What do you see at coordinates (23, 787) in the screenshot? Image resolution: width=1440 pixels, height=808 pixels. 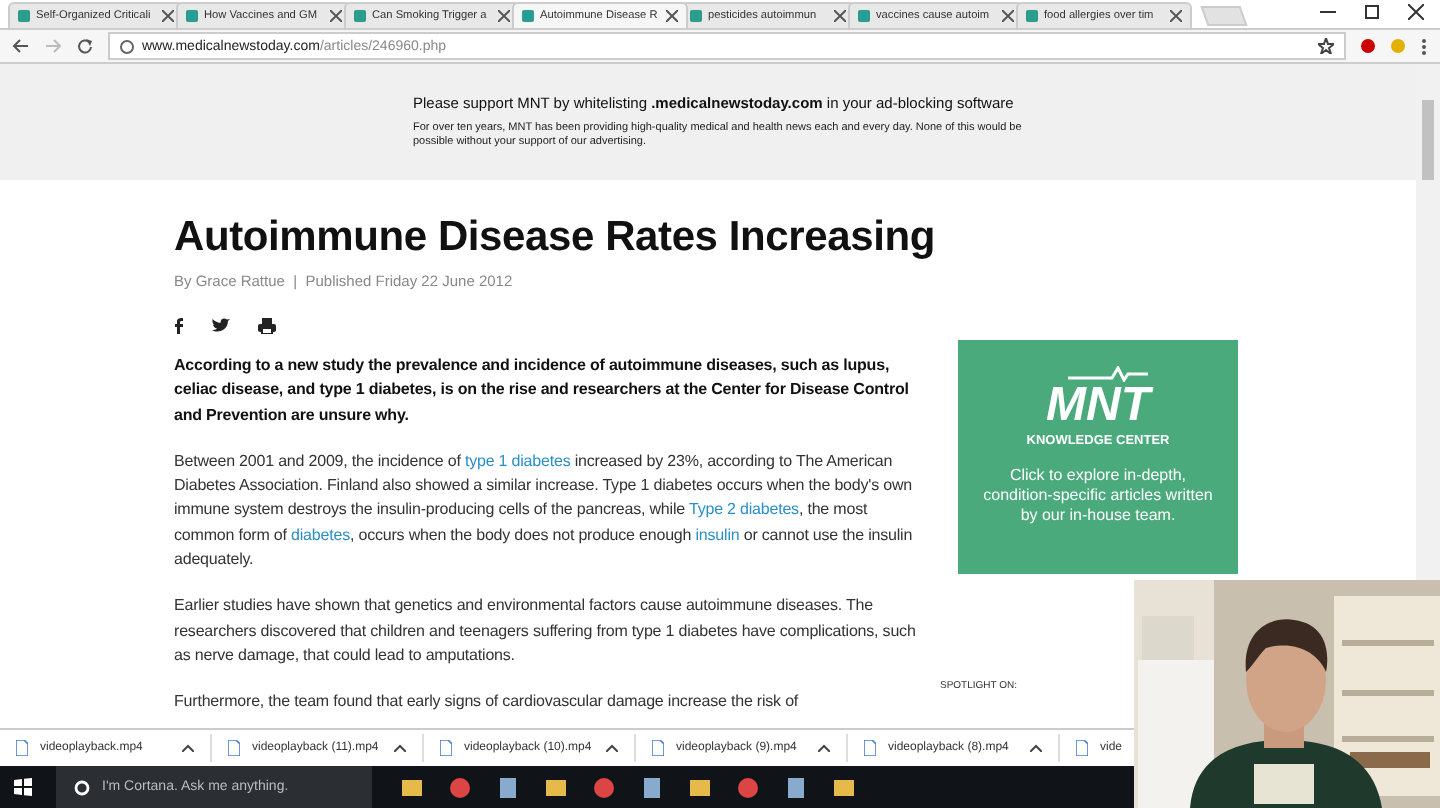 I see `windows-icon` at bounding box center [23, 787].